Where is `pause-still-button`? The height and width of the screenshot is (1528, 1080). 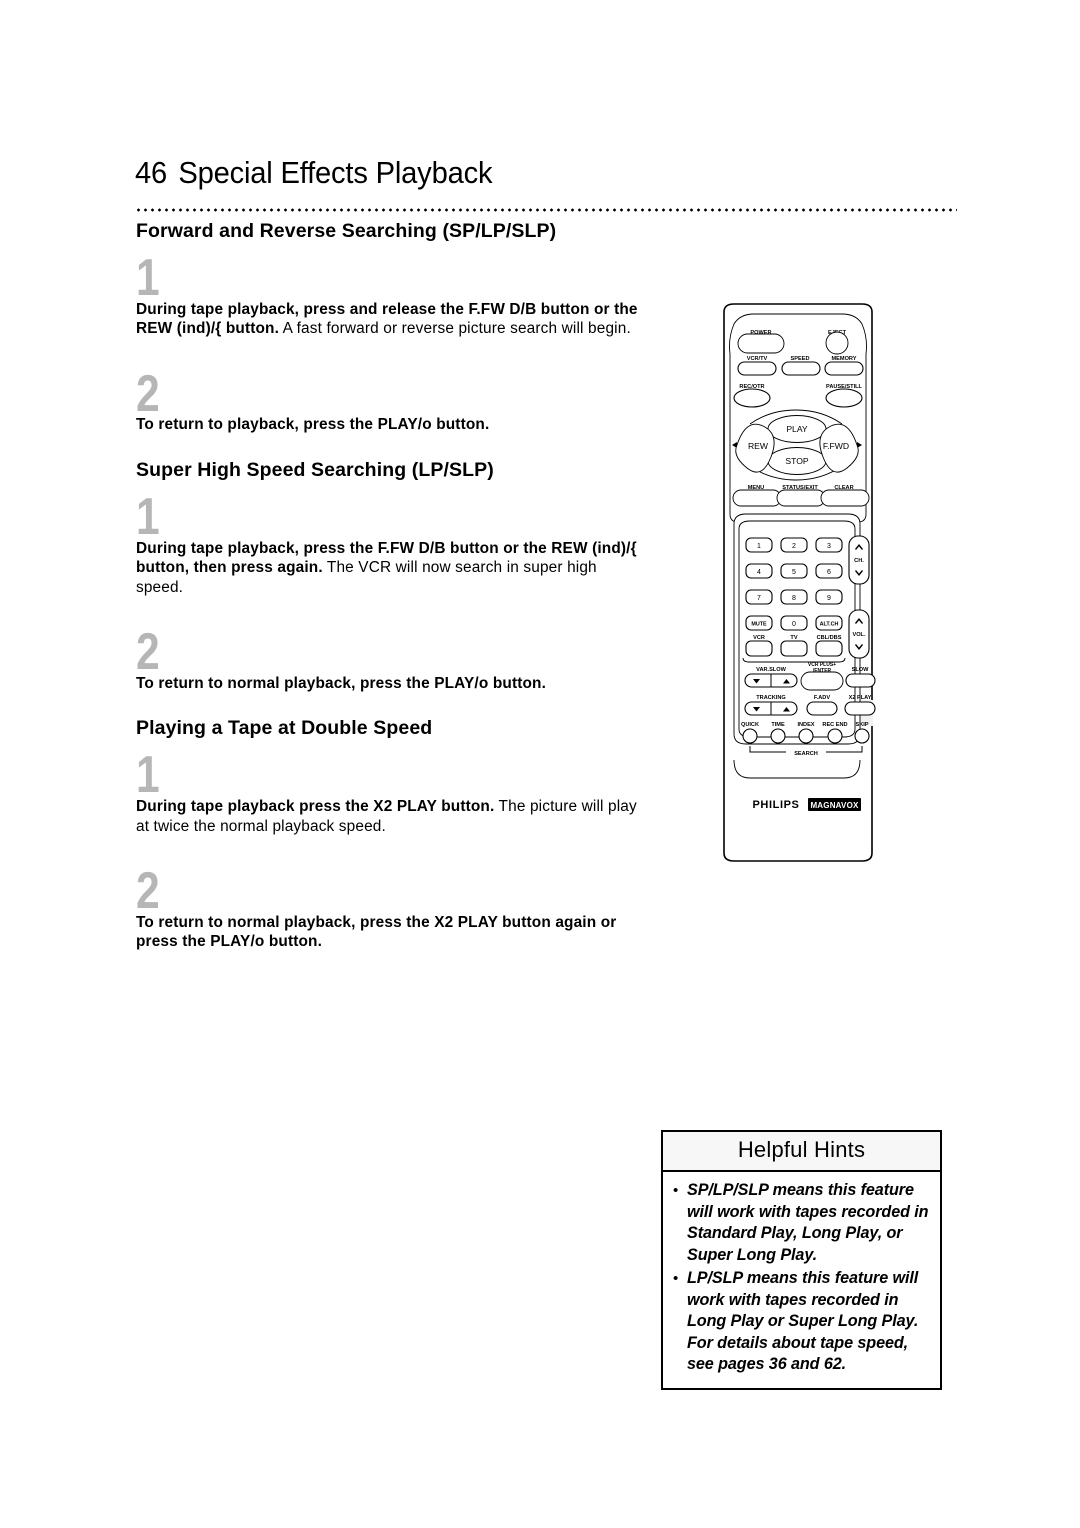
pause-still-button is located at coordinates (844, 398).